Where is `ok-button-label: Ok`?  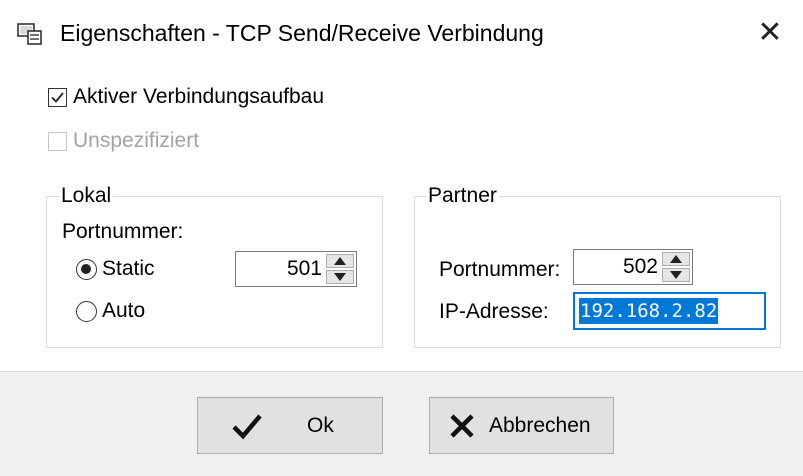 ok-button-label: Ok is located at coordinates (320, 425).